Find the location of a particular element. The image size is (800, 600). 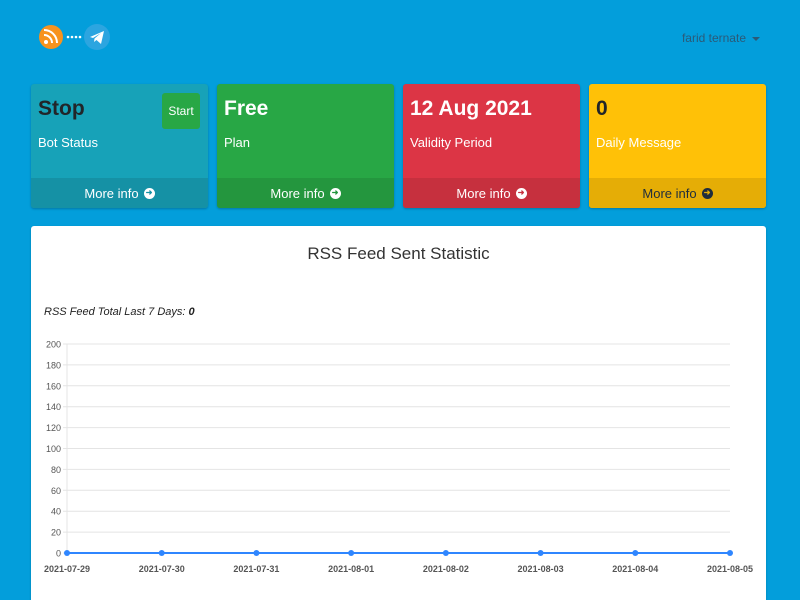

plan-more-info-link: More info ➜ is located at coordinates (305, 193).